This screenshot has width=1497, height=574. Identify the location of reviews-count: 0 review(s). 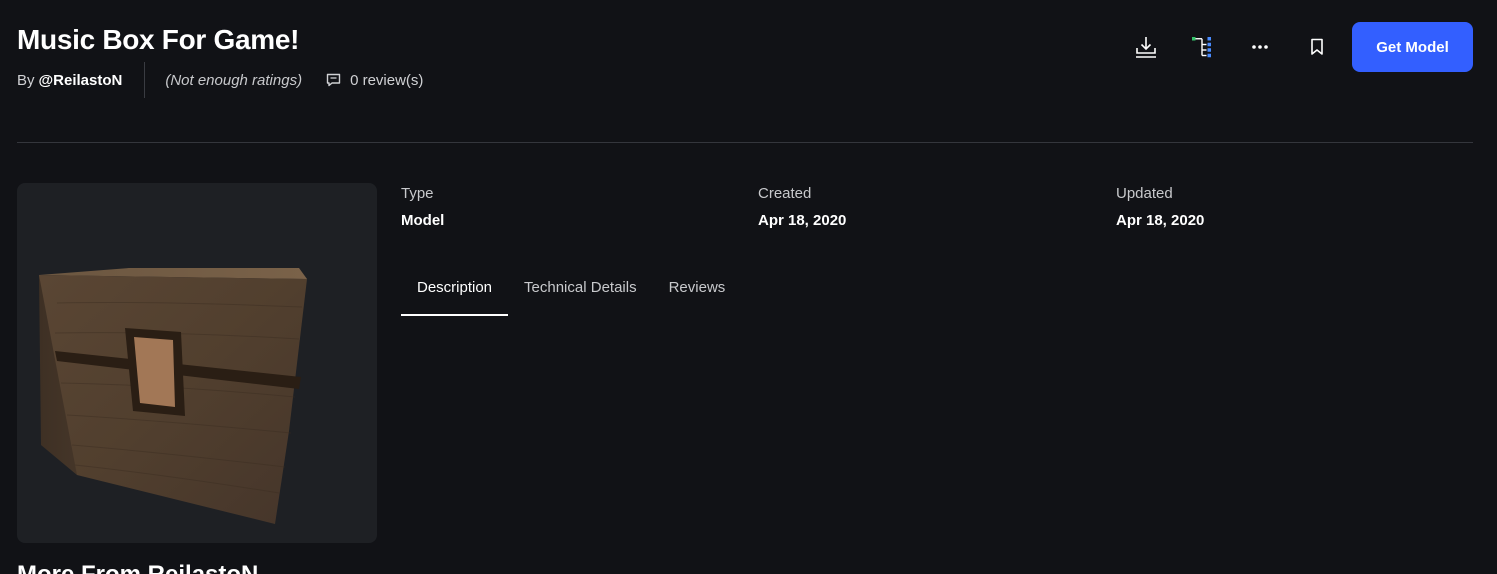
(387, 80).